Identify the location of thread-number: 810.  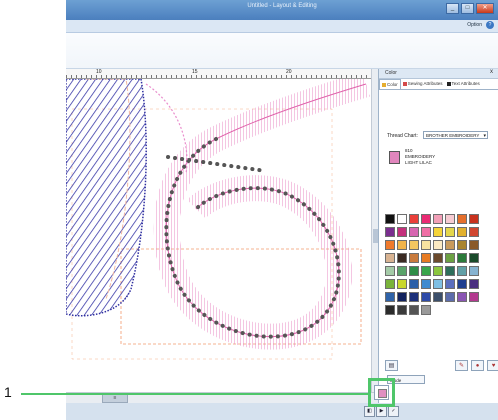
(409, 150).